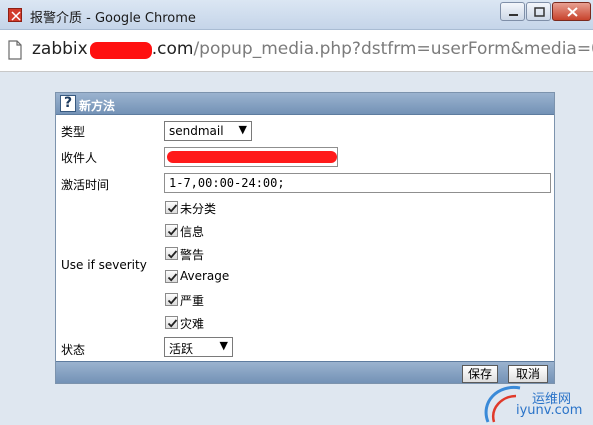 This screenshot has height=425, width=593. Describe the element at coordinates (305, 372) in the screenshot. I see `dialog-footer: 保存 取消` at that location.